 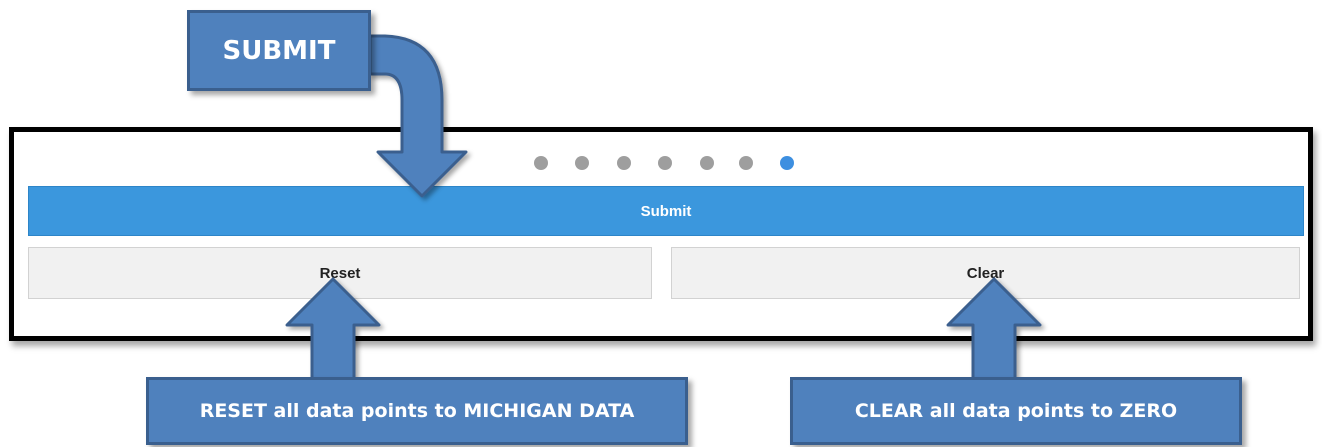 I want to click on reset-callout: RESET all data points to MICHIGAN DATA, so click(x=417, y=411).